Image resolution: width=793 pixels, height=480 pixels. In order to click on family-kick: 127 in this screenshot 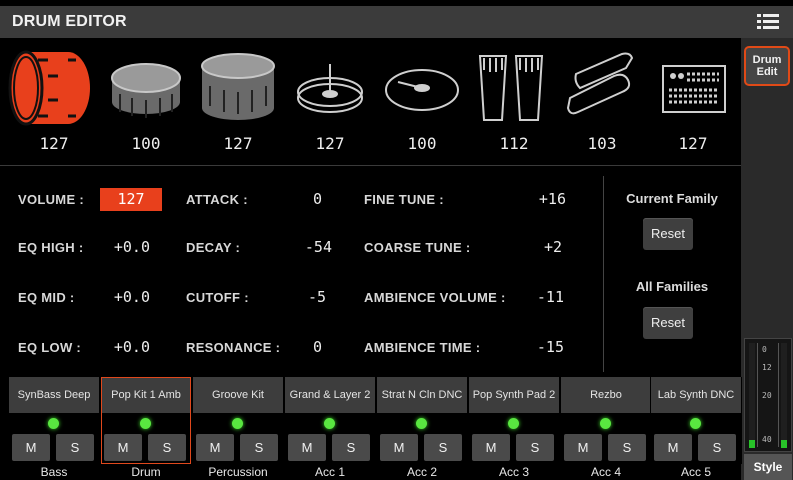, I will do `click(54, 101)`.